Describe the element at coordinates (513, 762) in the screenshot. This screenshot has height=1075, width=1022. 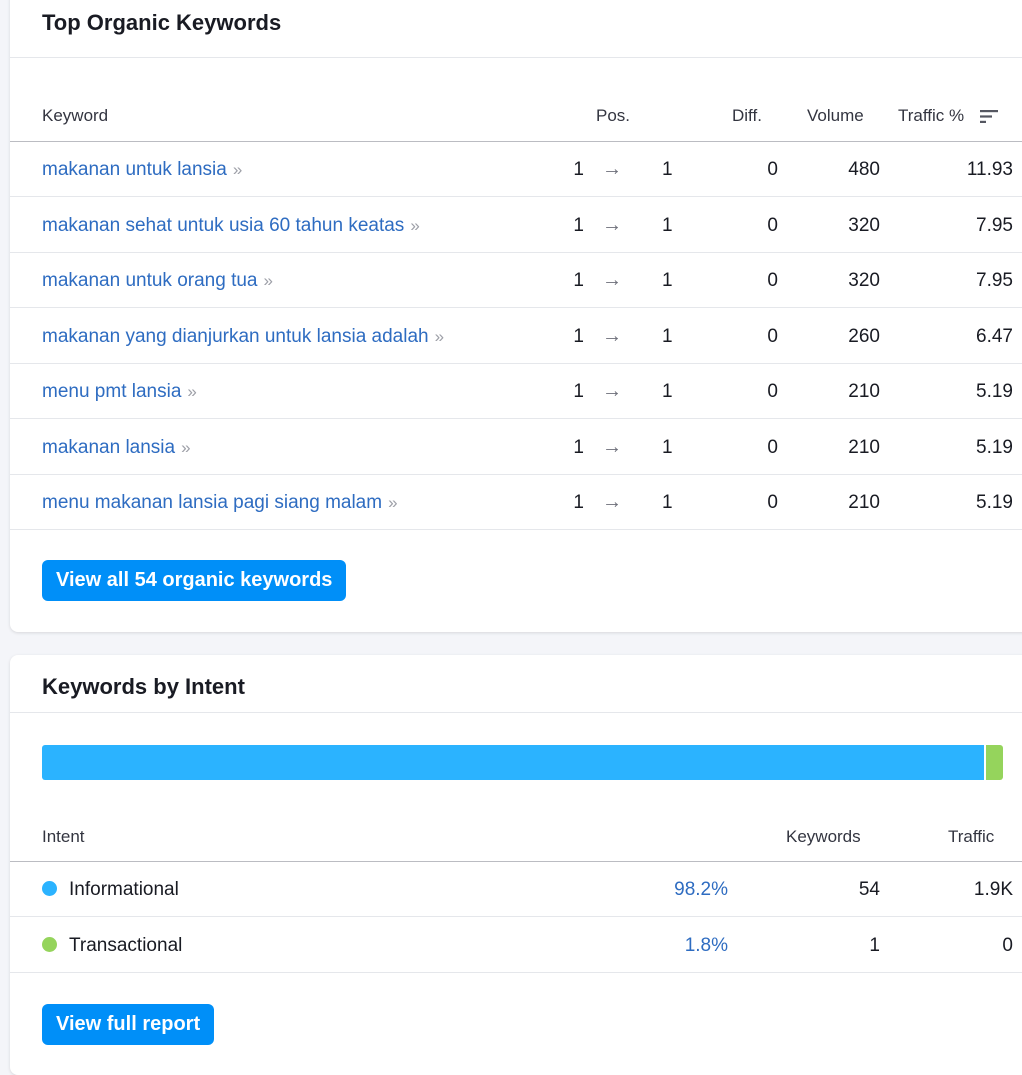
I see `intent-bar-segment-informational` at that location.